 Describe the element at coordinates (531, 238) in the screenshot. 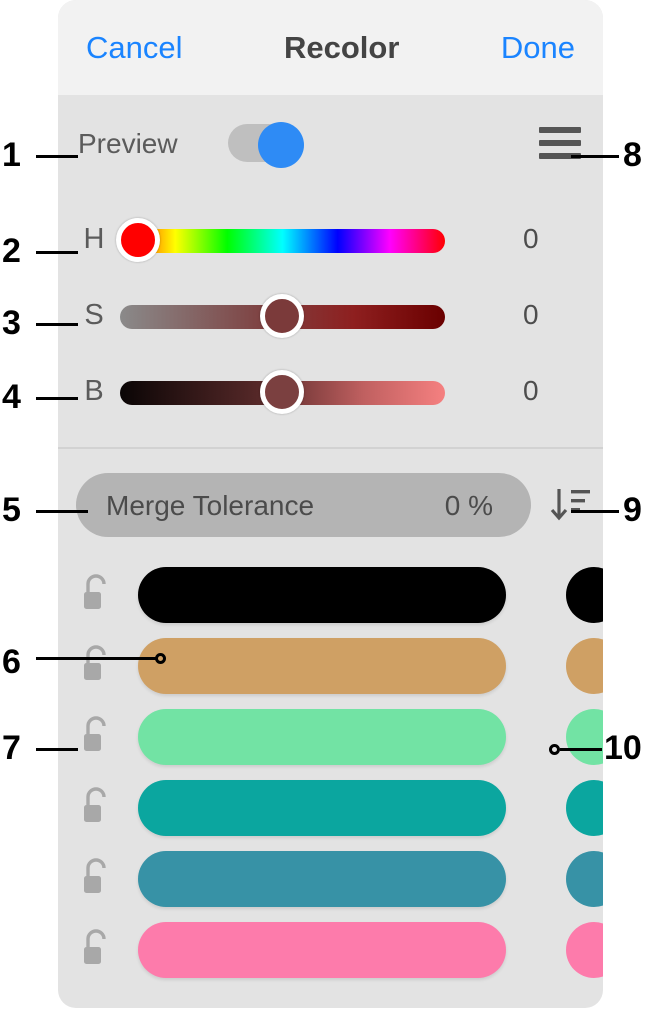

I see `hue-value: 0` at that location.